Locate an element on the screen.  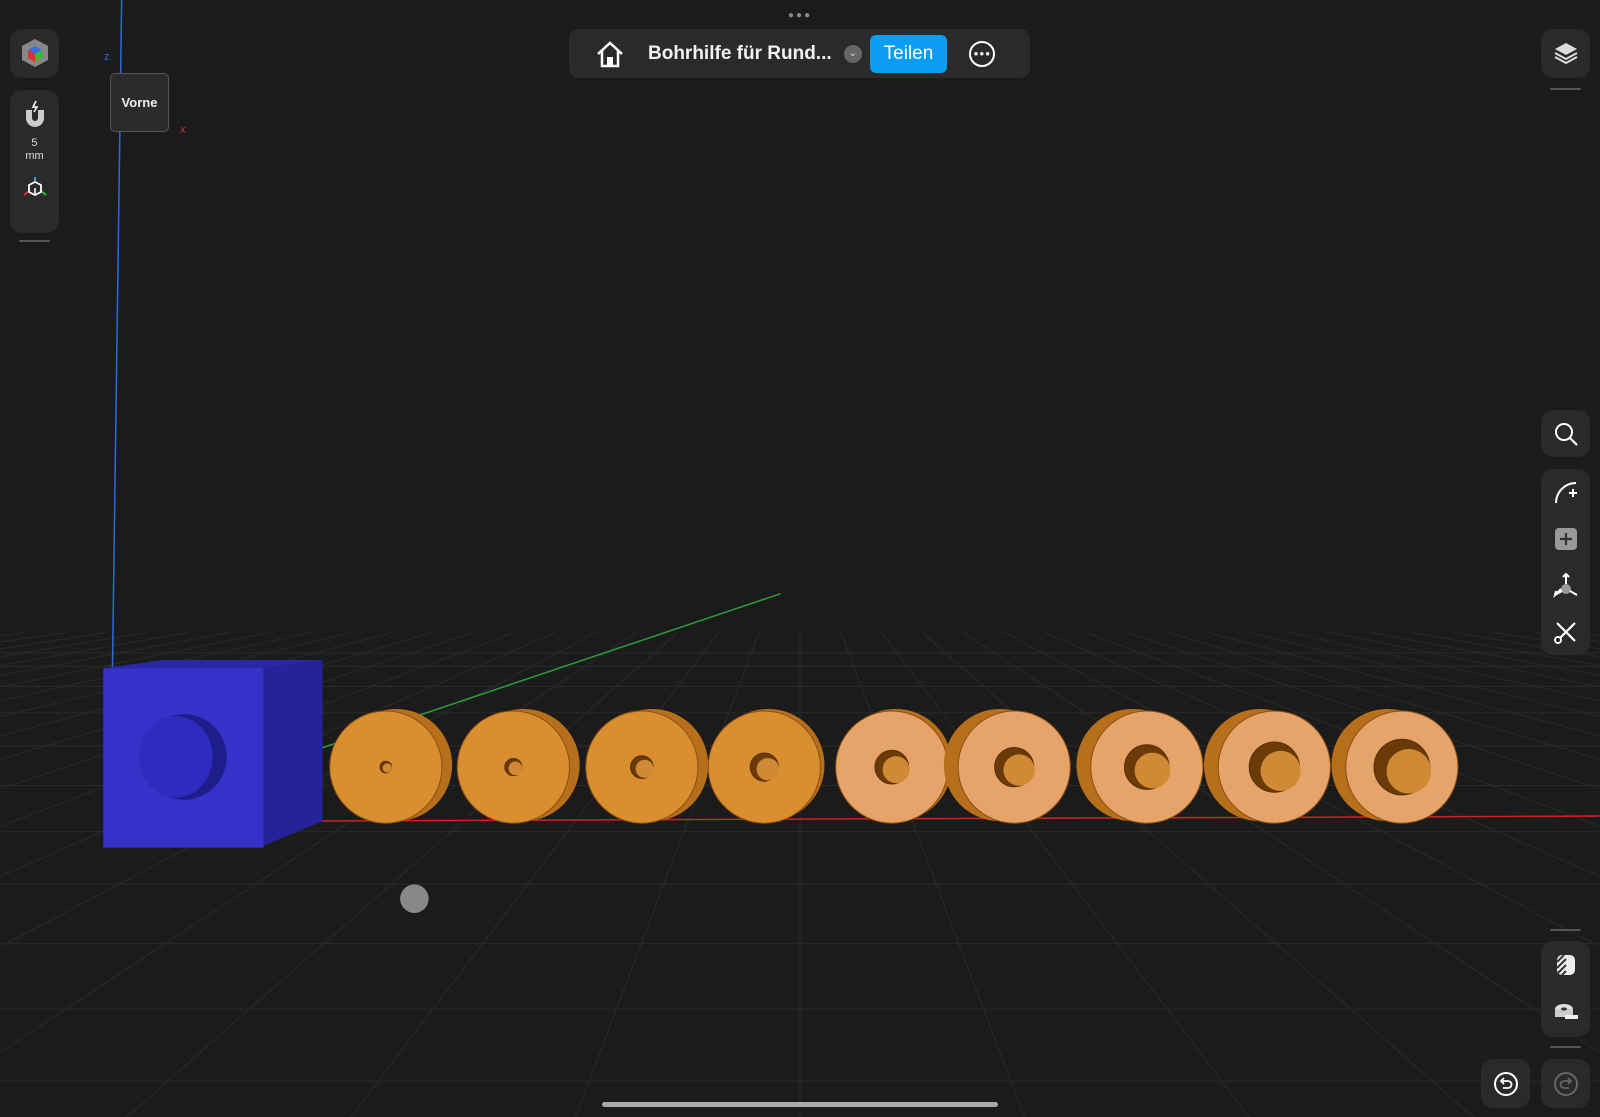
sketch-arc-icon is located at coordinates (1565, 493).